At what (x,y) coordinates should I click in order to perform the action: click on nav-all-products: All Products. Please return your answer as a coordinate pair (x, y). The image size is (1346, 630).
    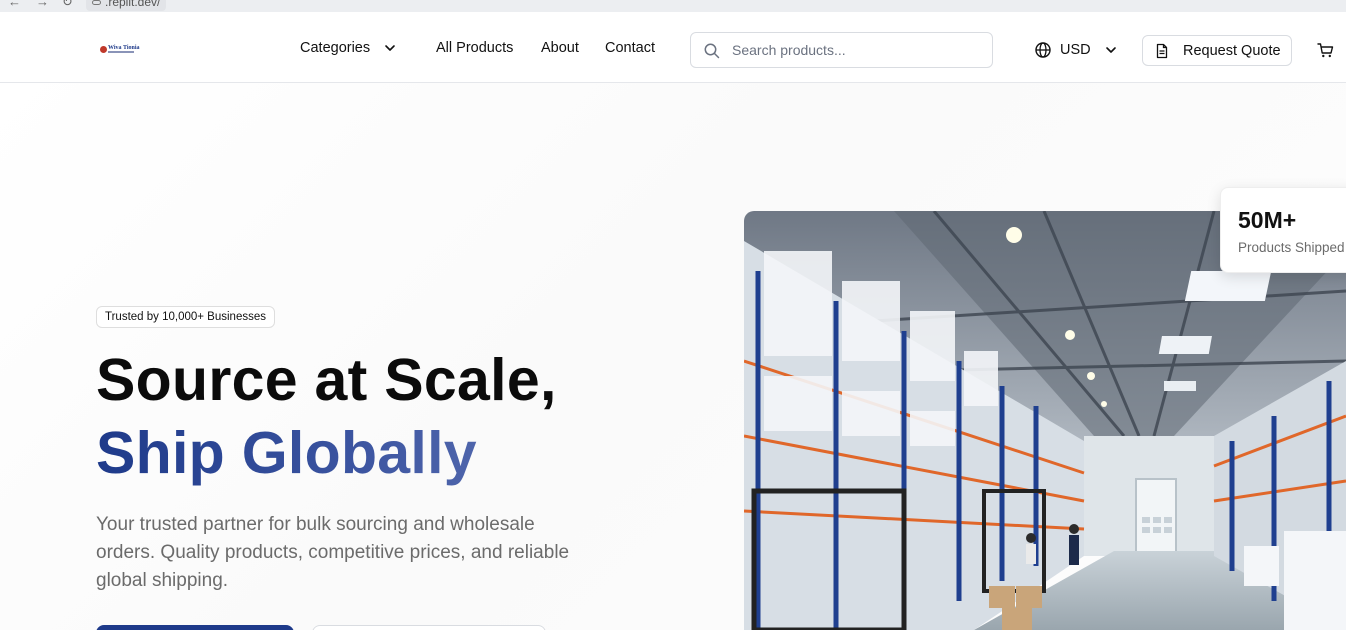
    Looking at the image, I should click on (474, 48).